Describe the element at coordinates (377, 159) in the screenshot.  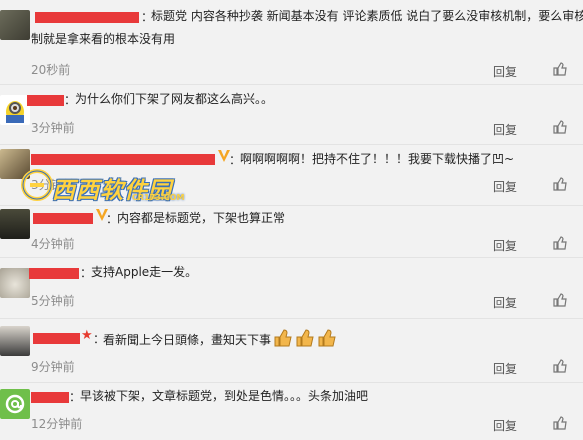
I see `comment-text: 啊啊啊啊啊！把持不住了！！！我要下载快播了凹~` at that location.